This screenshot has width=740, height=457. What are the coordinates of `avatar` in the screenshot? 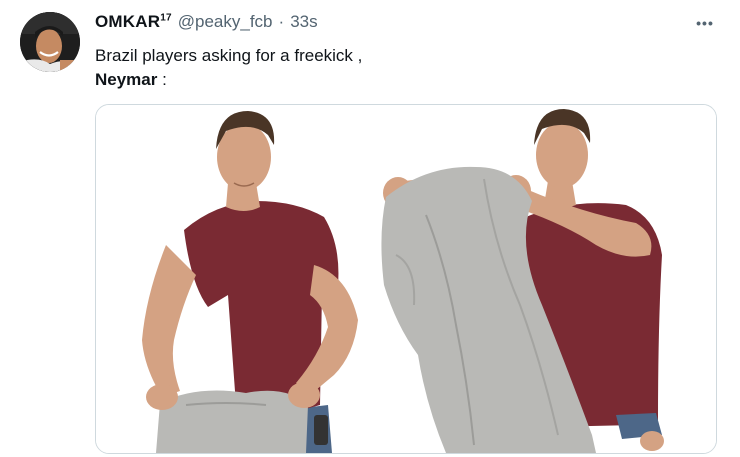 It's located at (50, 42).